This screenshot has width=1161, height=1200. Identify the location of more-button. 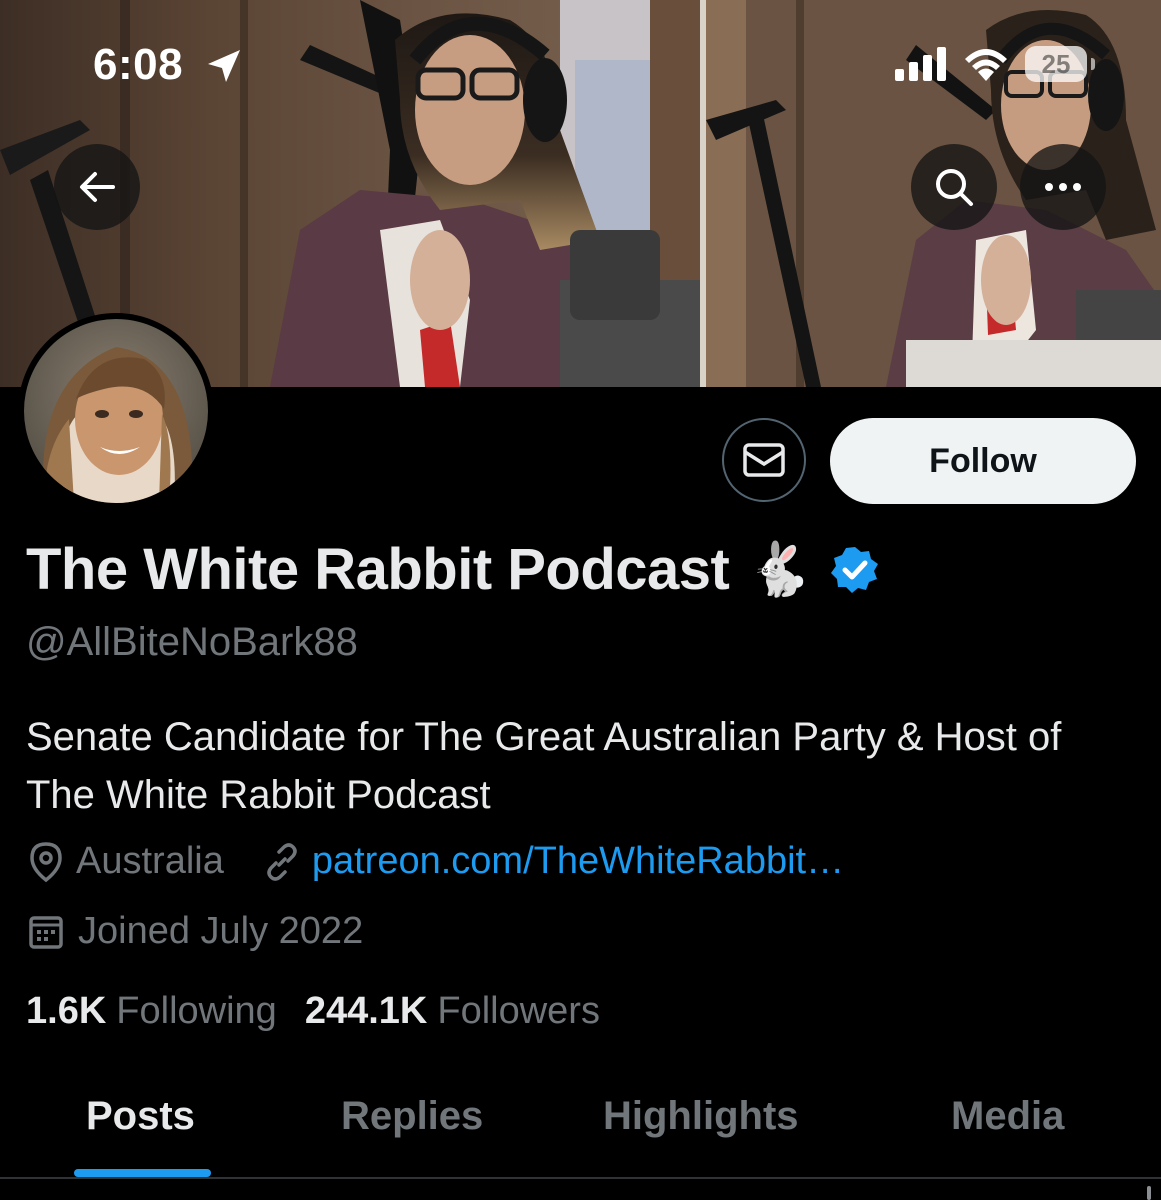
(1063, 187).